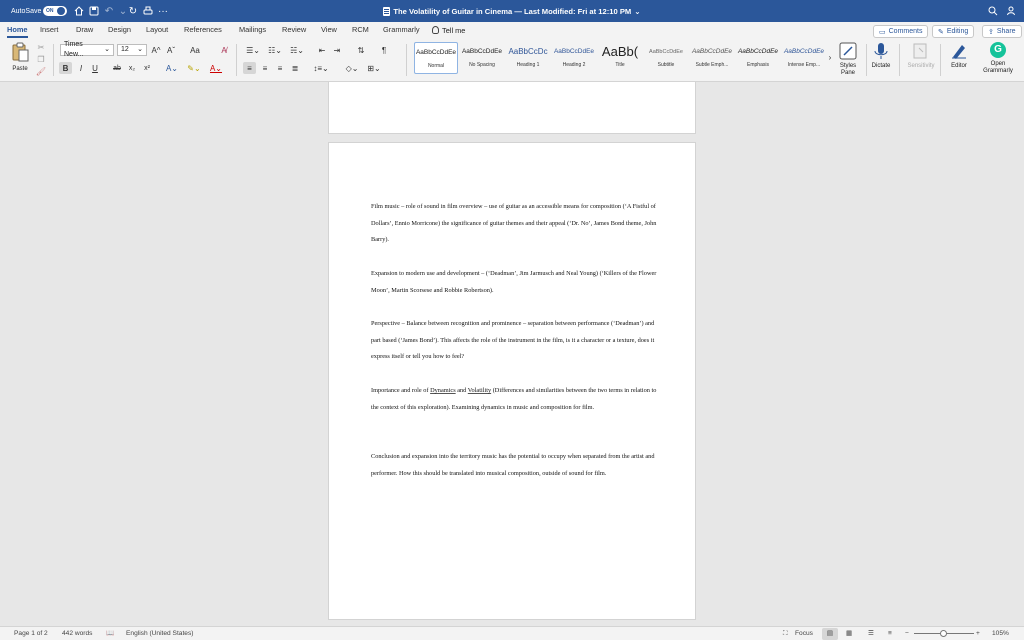  Describe the element at coordinates (360, 30) in the screenshot. I see `tab-rcm: RCM` at that location.